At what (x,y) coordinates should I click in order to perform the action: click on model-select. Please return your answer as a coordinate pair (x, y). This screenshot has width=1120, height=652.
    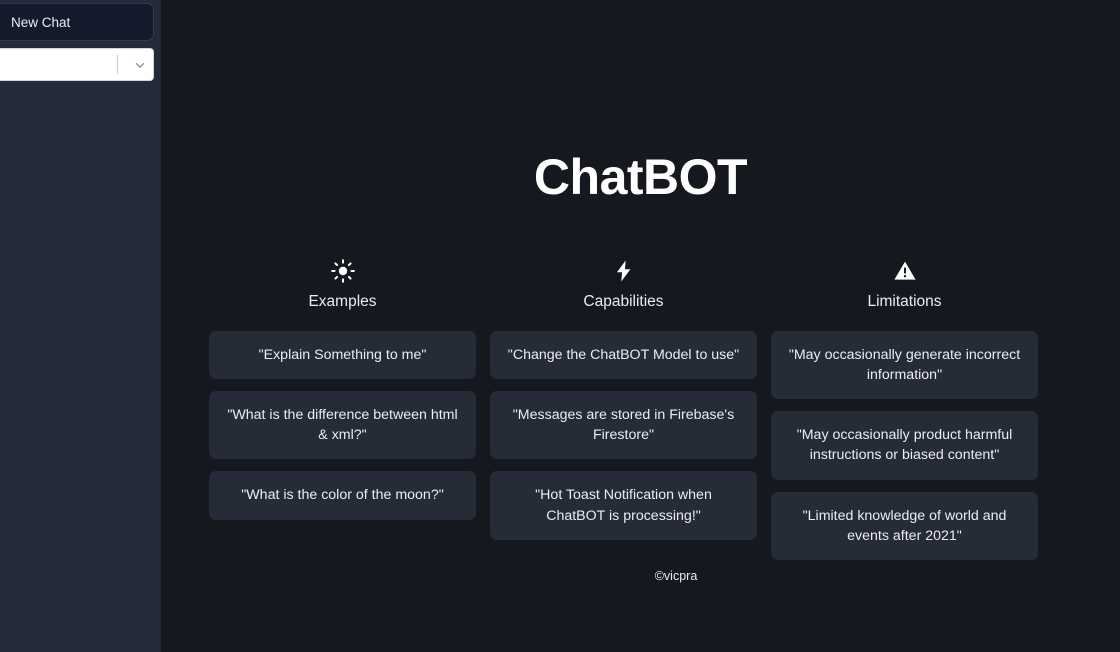
    Looking at the image, I should click on (77, 64).